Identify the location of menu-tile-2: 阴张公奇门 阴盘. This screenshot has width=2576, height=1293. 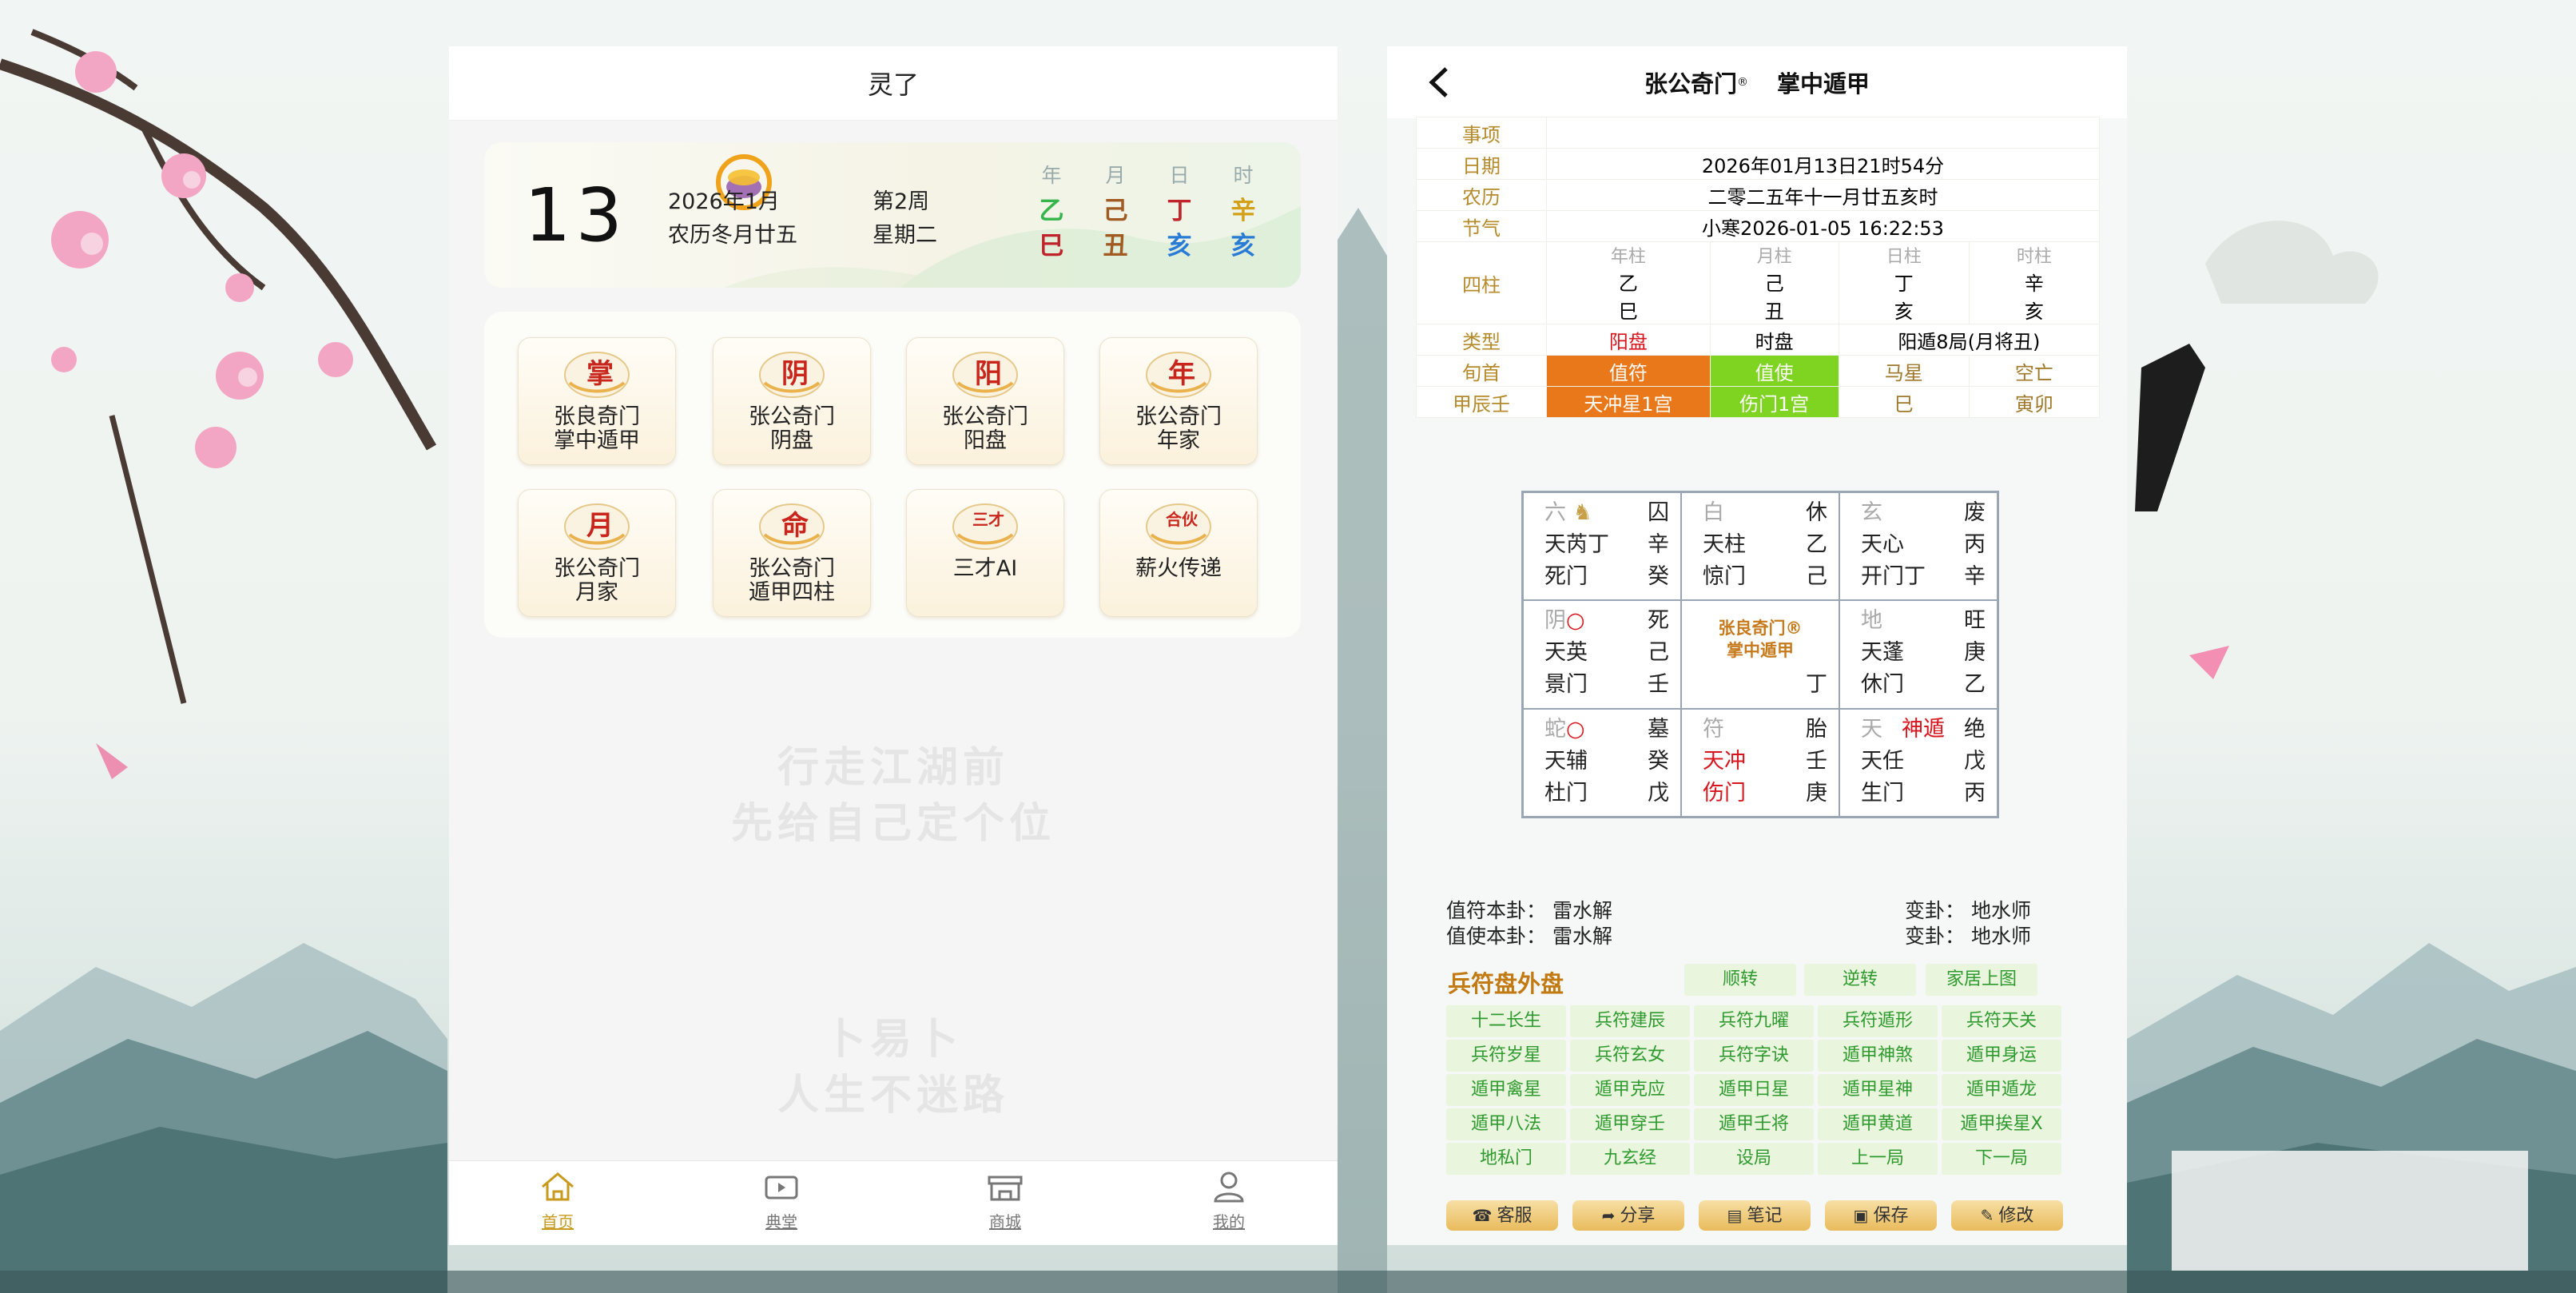
(792, 401).